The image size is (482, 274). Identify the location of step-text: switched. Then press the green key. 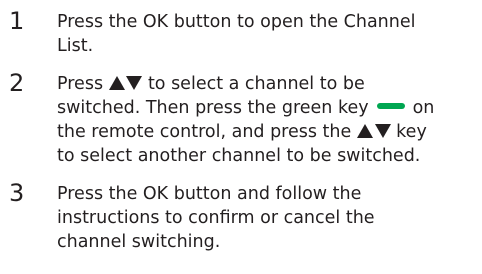
(213, 108).